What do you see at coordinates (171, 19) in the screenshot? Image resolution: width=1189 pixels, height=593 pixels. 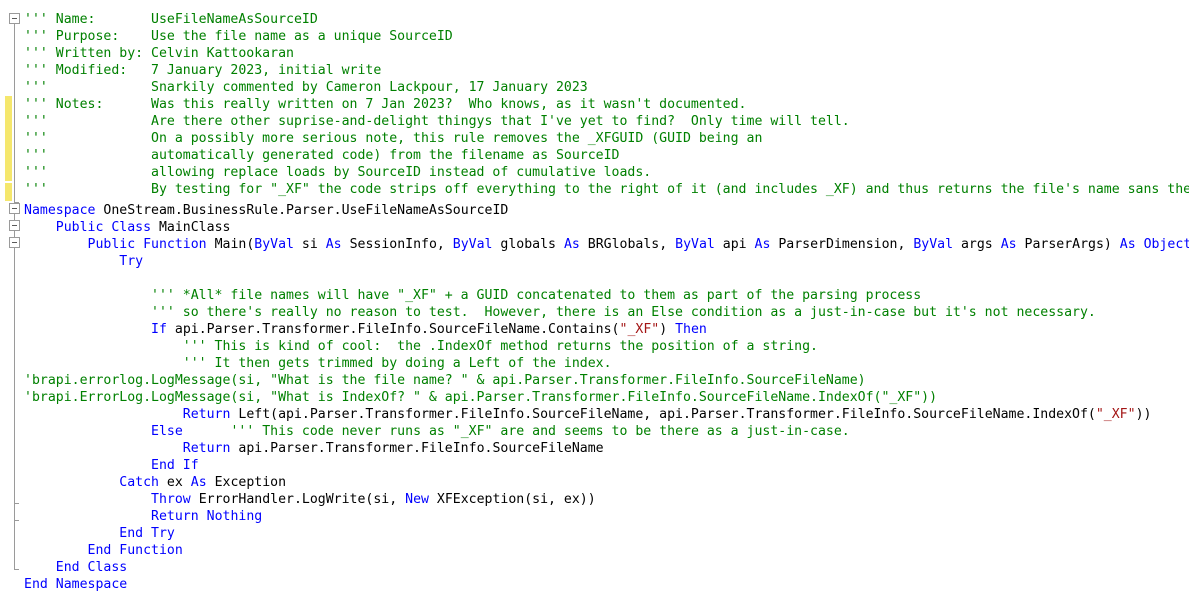 I see `comment-line-name: ''' Name: UseFileNameAsSourceID` at bounding box center [171, 19].